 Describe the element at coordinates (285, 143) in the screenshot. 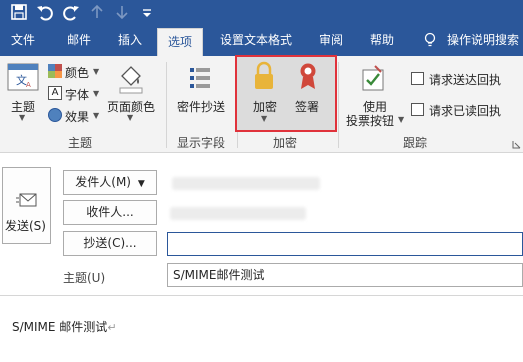

I see `encrypt-group-label: 加密` at that location.